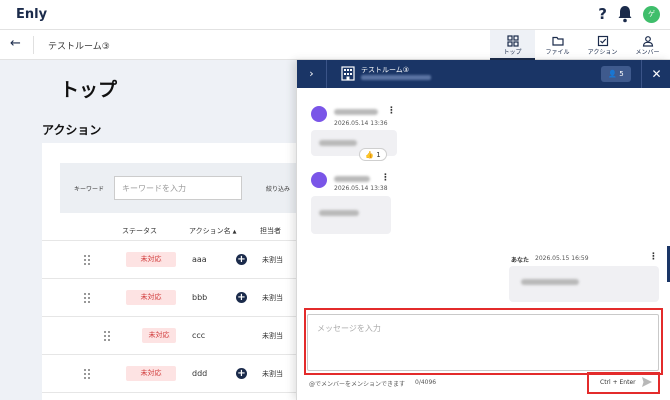 The height and width of the screenshot is (400, 670). Describe the element at coordinates (618, 382) in the screenshot. I see `send-shortcut-hint: Ctrl + Enter` at that location.